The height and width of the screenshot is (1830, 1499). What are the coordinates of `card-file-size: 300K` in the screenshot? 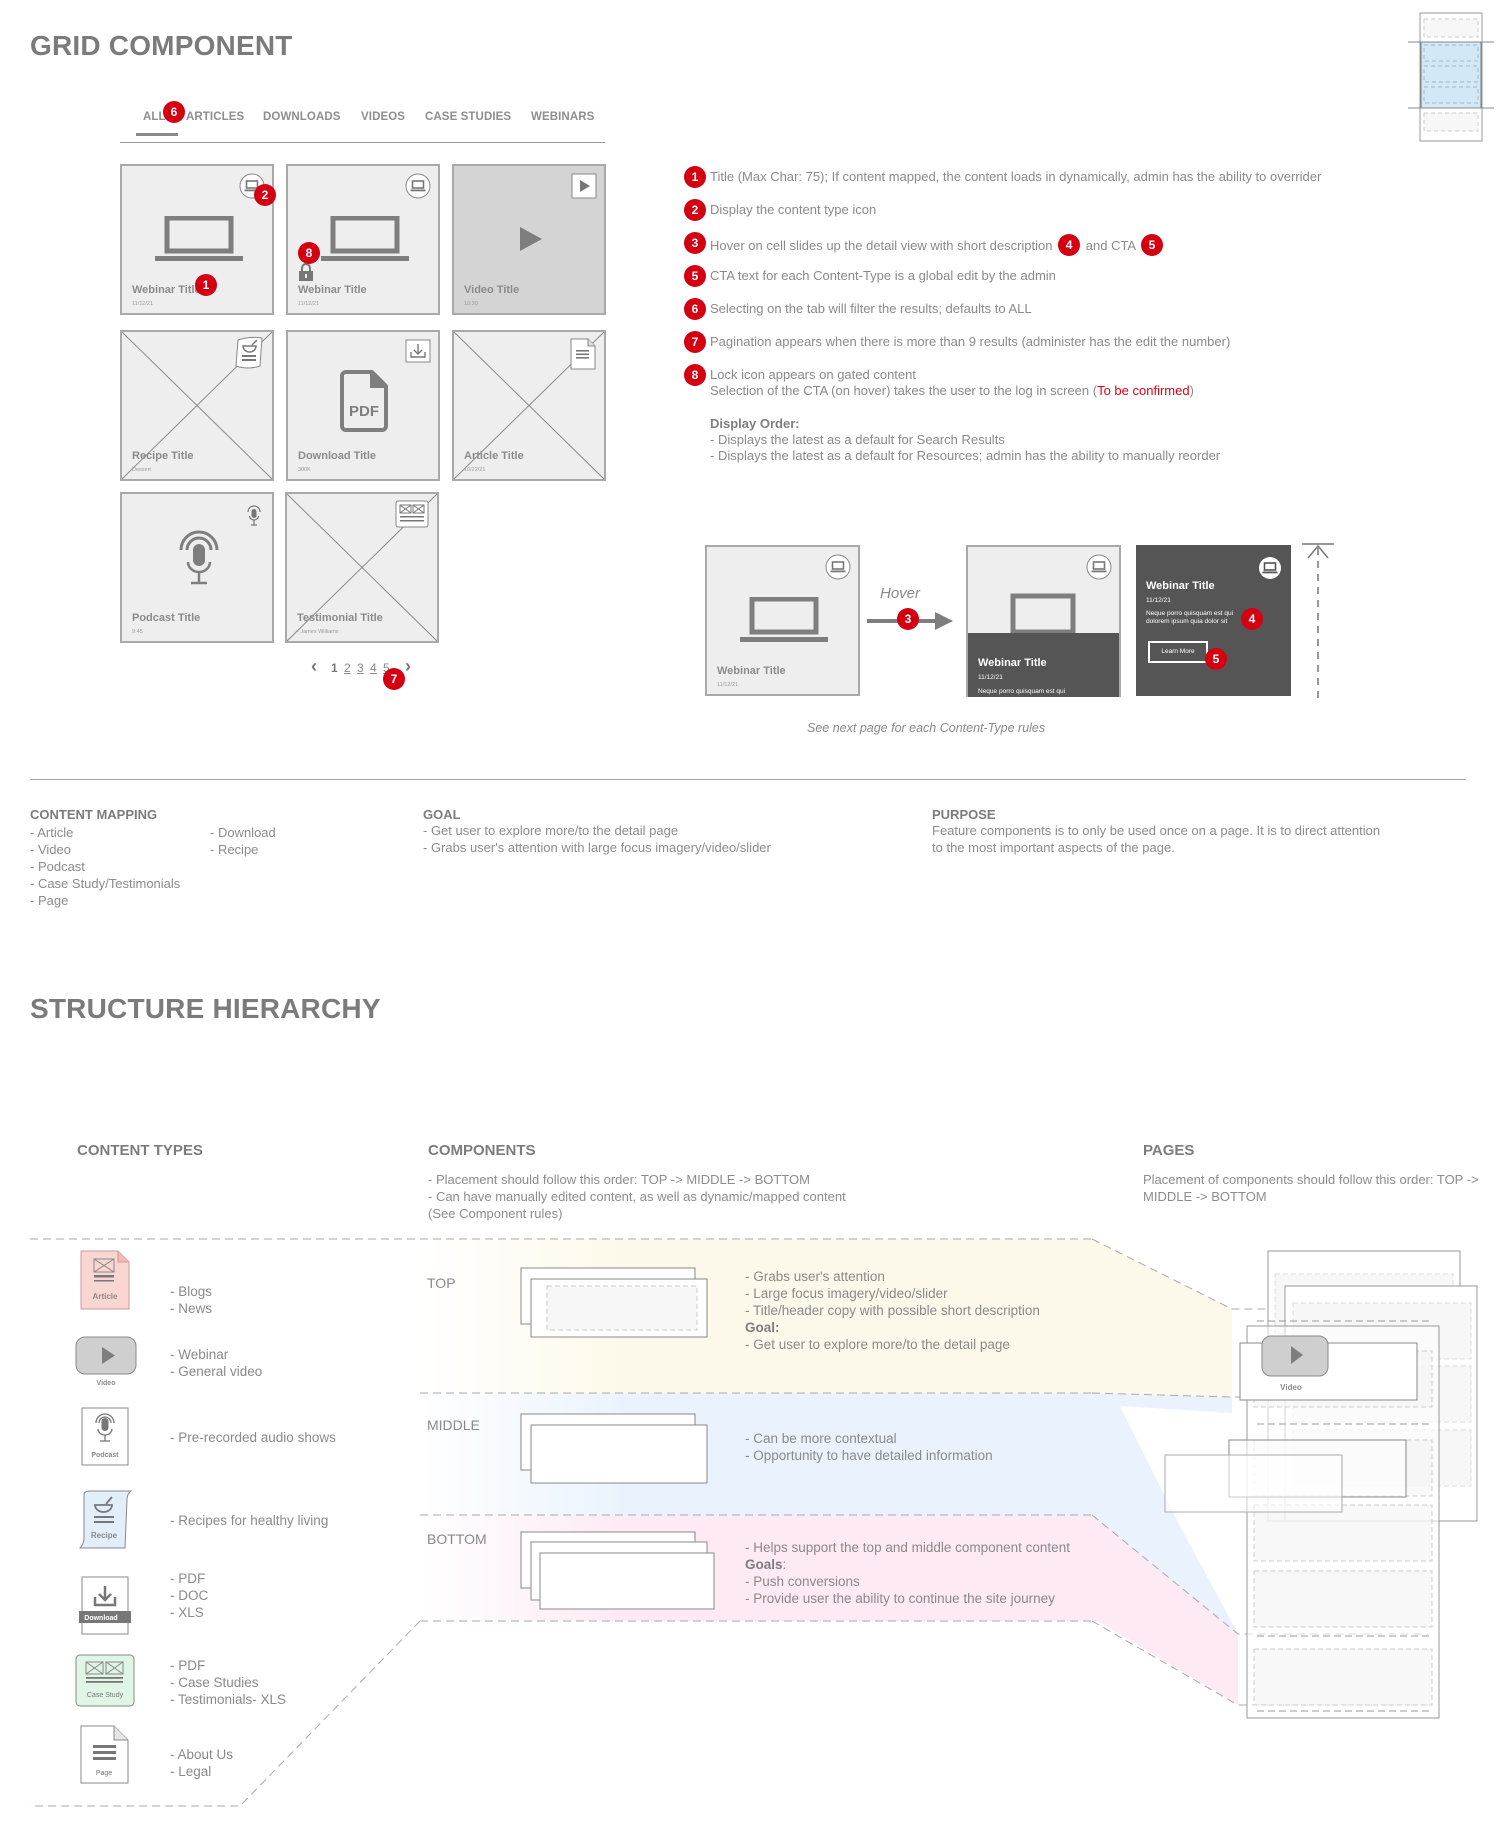 It's located at (304, 470).